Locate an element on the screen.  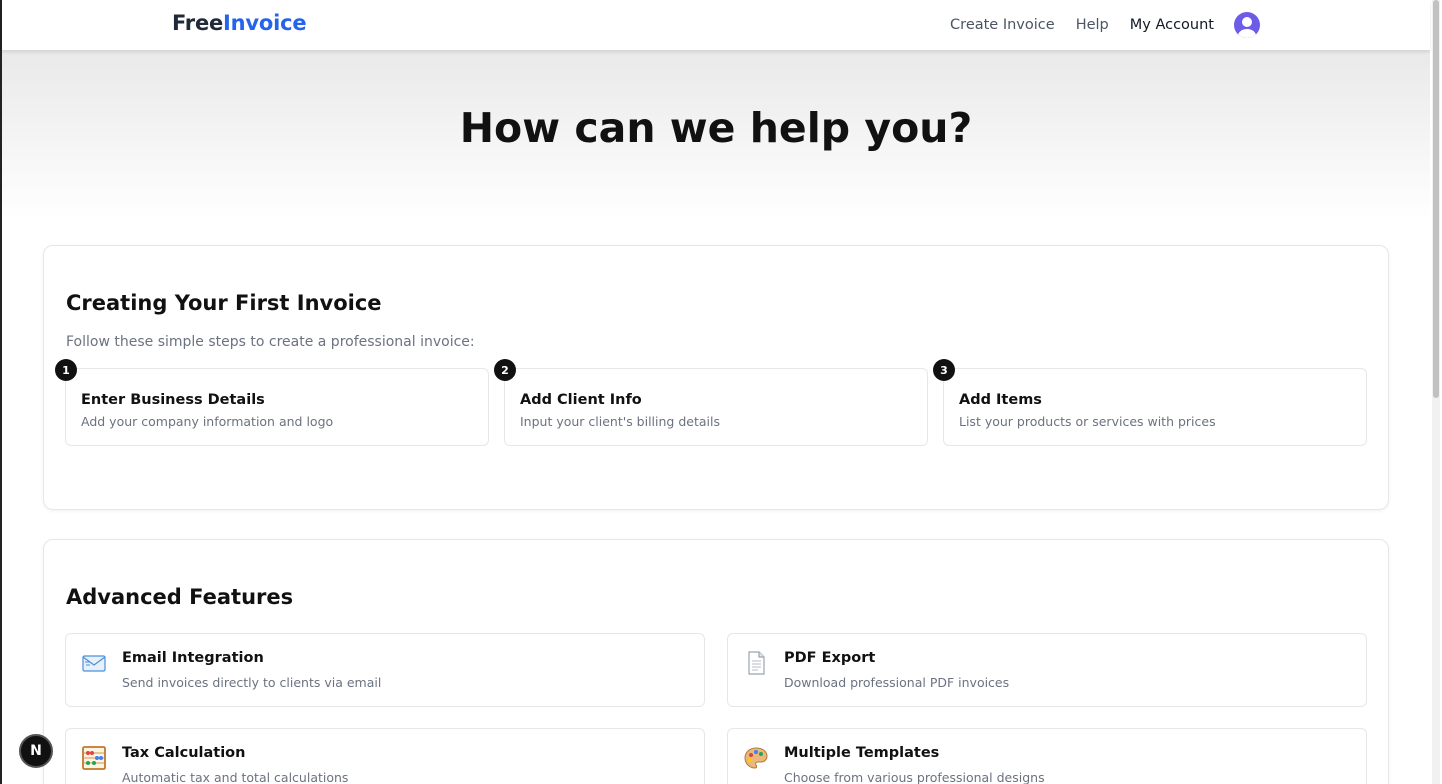
palette-icon is located at coordinates (756, 758).